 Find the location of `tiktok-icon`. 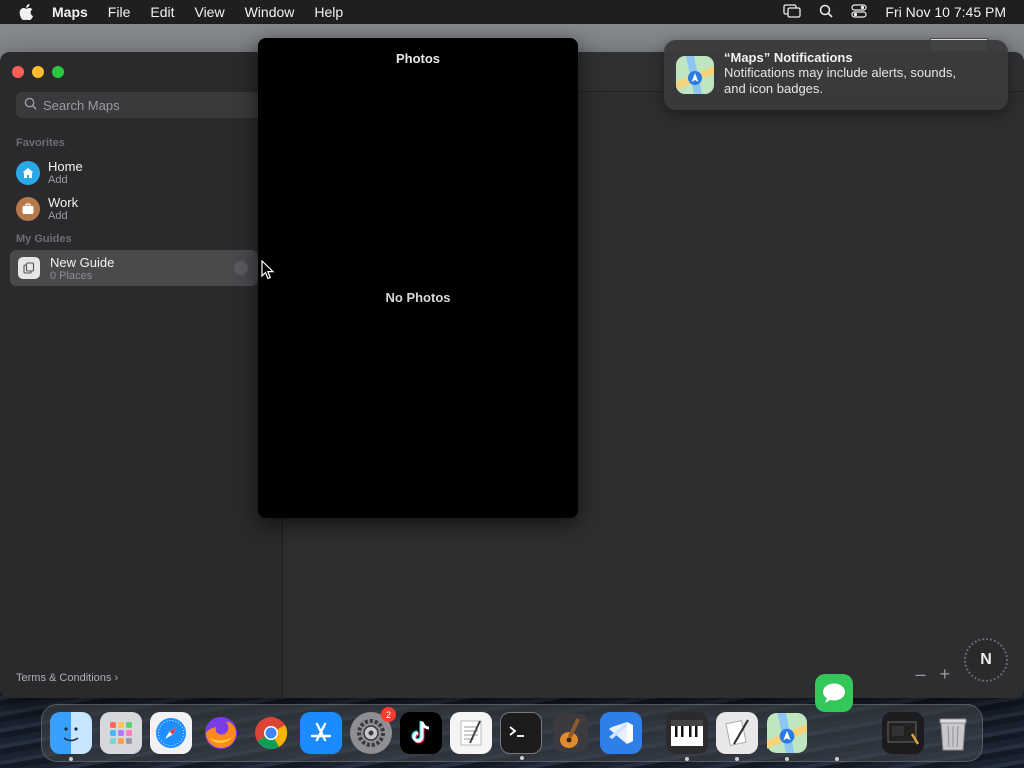

tiktok-icon is located at coordinates (421, 733).